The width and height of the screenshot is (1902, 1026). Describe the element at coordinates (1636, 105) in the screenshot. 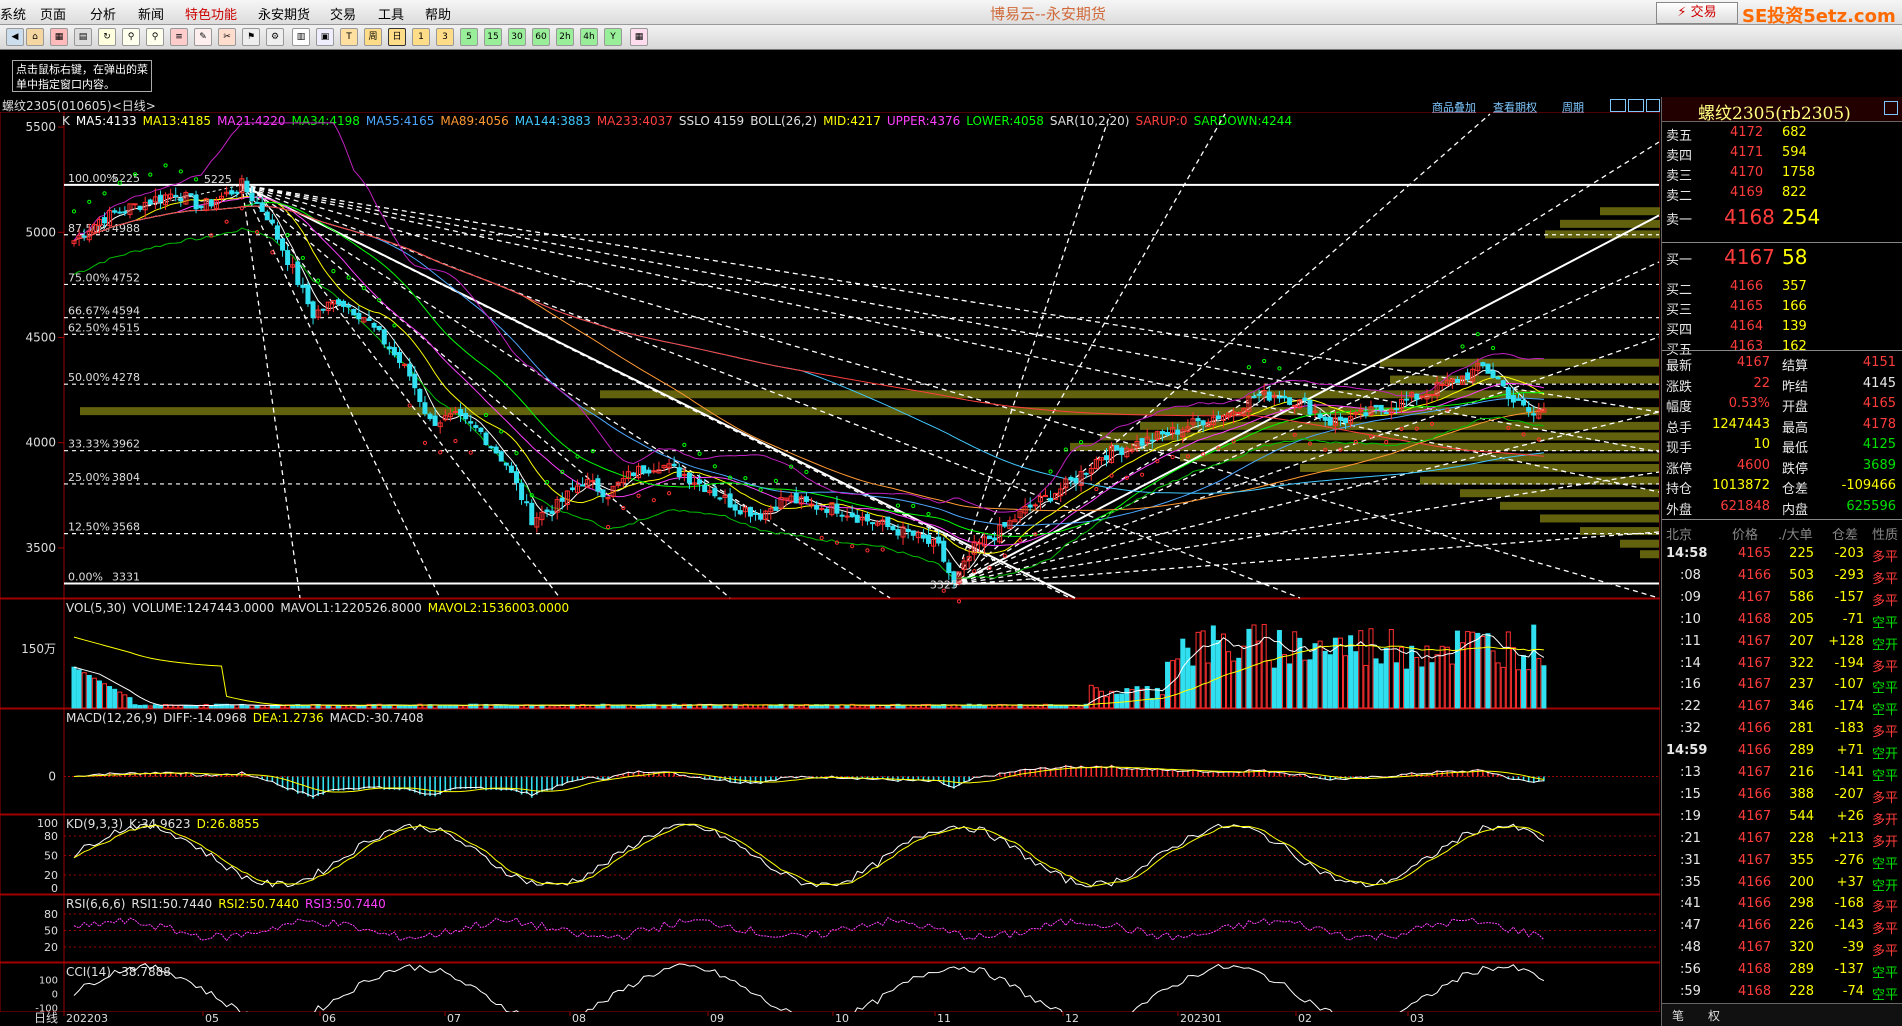

I see `window-split-icon` at that location.